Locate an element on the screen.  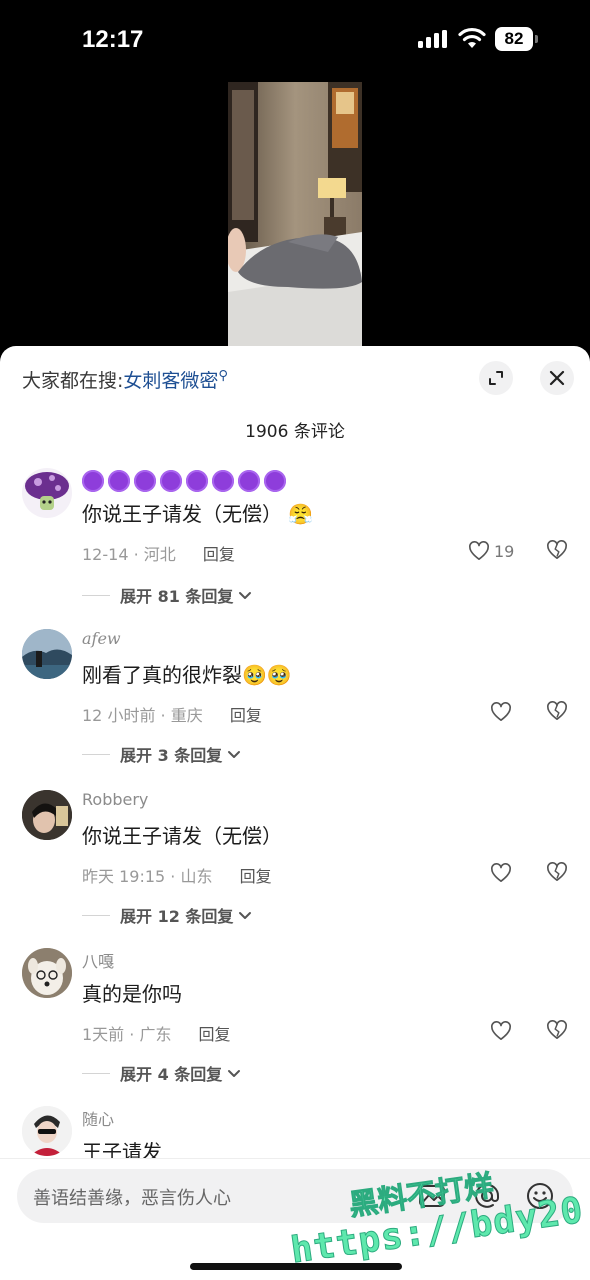
comment-emoji: 😤 is located at coordinates (301, 514).